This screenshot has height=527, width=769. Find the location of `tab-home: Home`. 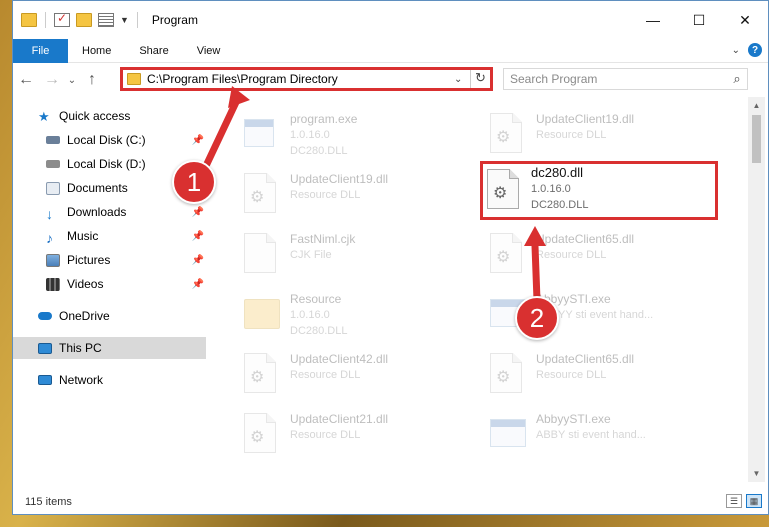

tab-home: Home is located at coordinates (96, 51).